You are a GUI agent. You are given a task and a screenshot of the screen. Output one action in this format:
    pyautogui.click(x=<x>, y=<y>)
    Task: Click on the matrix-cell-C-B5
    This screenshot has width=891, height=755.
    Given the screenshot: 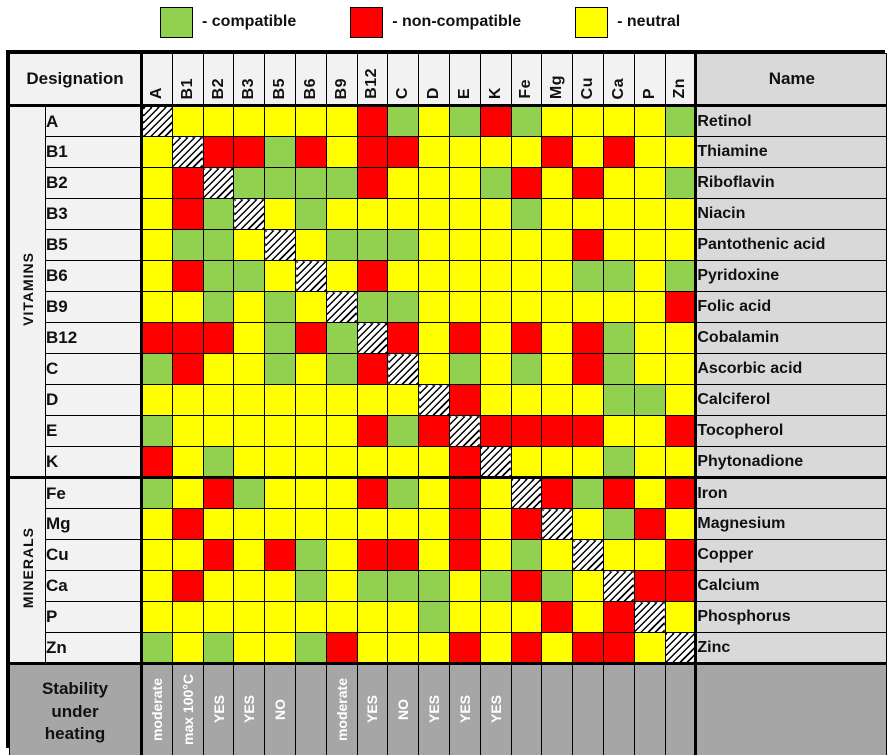 What is the action you would take?
    pyautogui.click(x=280, y=369)
    